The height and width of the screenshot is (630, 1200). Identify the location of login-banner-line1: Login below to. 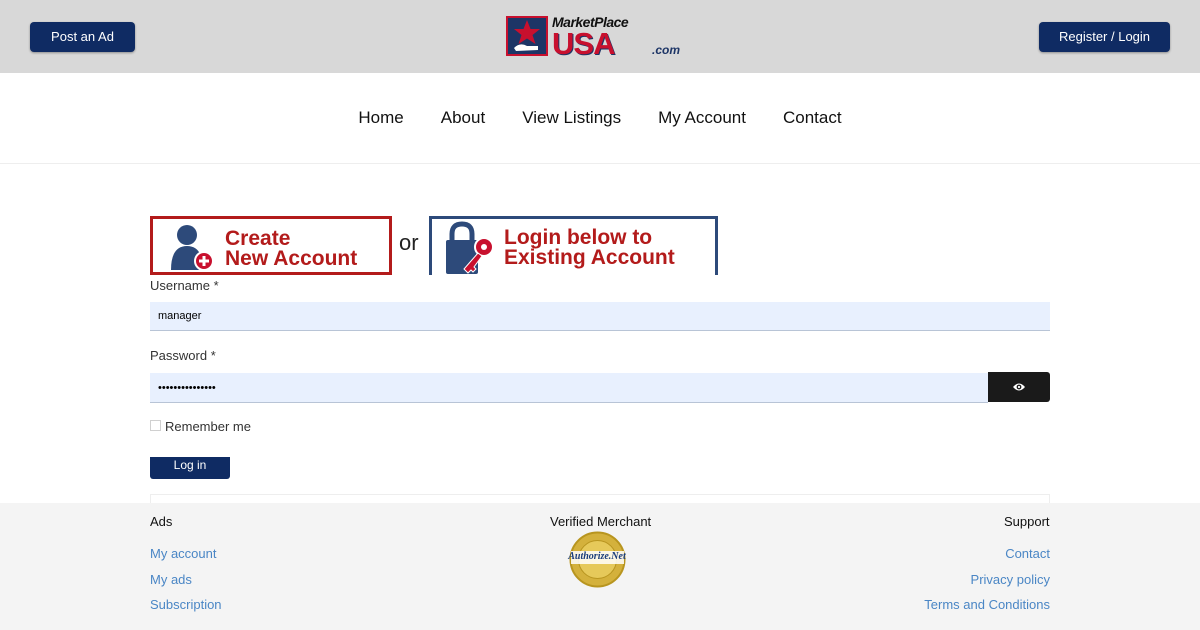
(578, 237).